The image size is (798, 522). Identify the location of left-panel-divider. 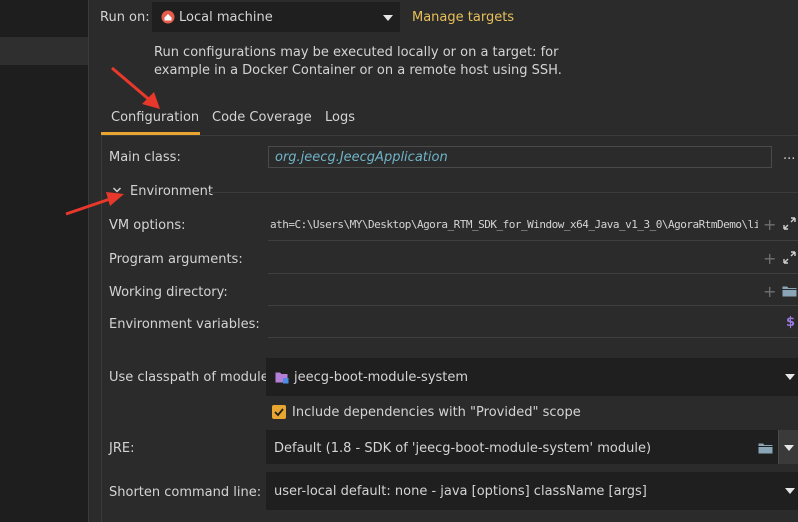
(88, 261).